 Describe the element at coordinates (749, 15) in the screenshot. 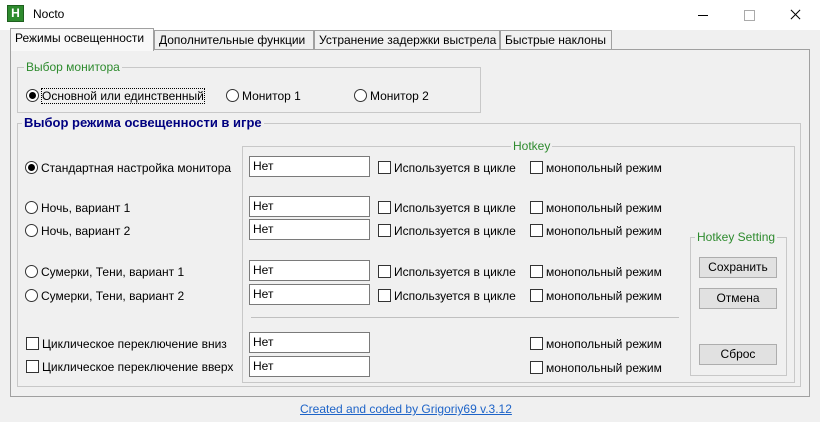

I see `maximize-button` at that location.